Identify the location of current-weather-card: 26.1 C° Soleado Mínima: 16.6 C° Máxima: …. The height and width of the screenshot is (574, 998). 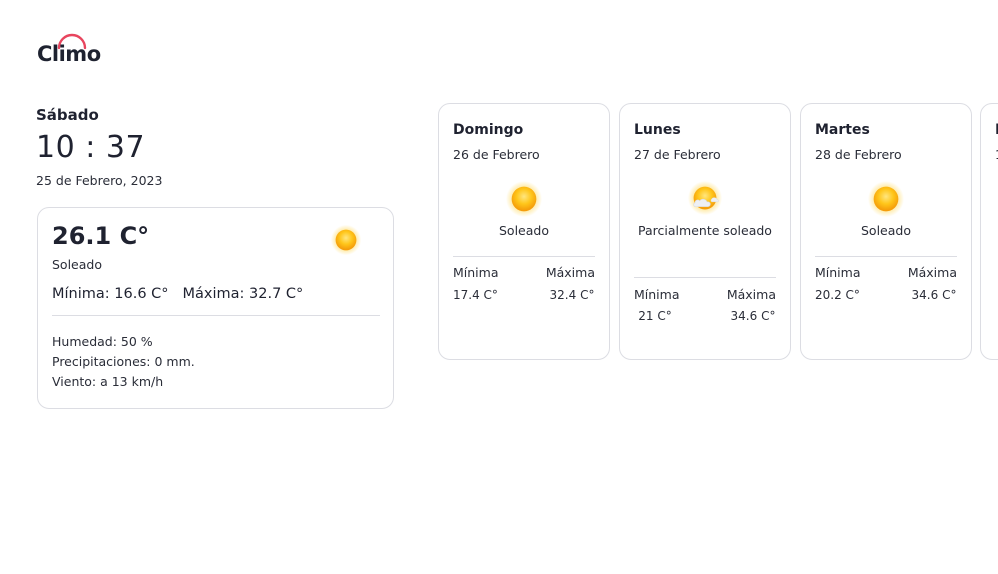
(215, 308).